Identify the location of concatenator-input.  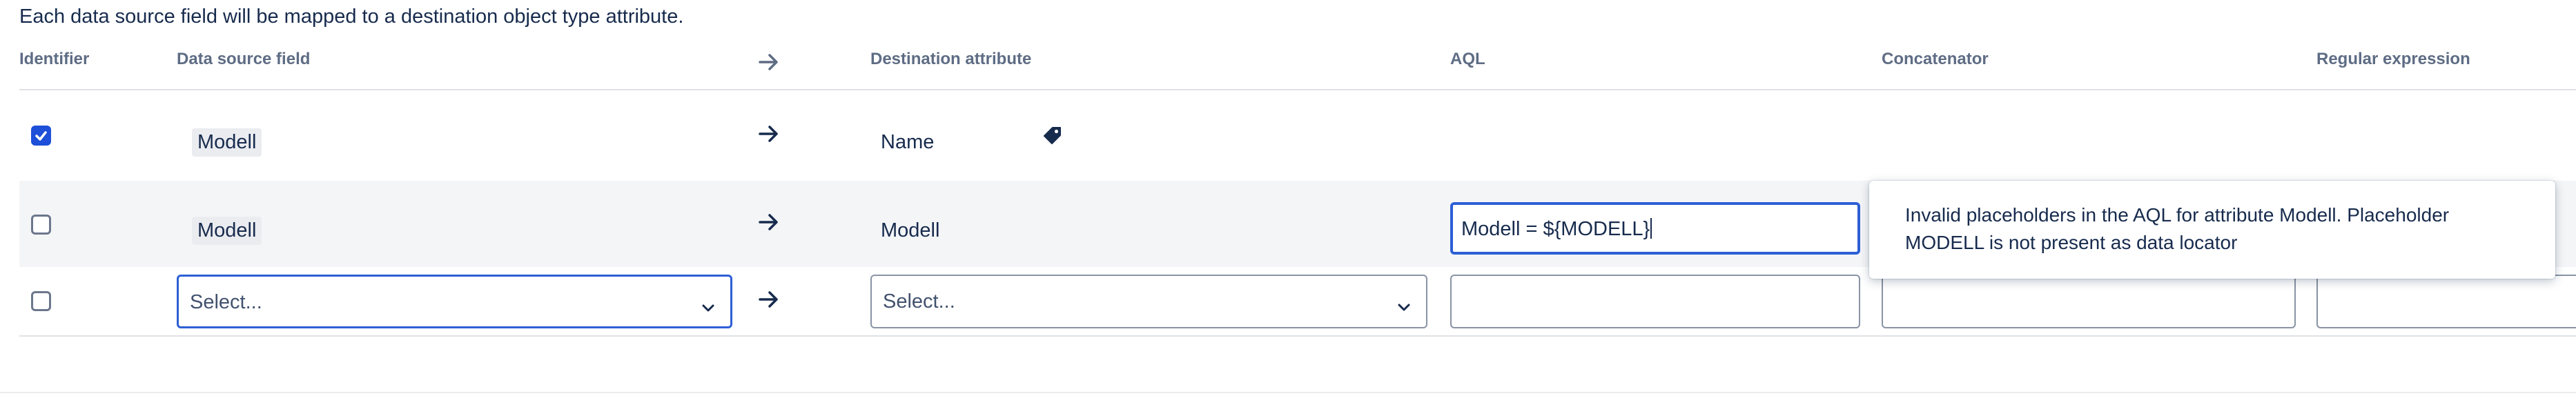
(2089, 301).